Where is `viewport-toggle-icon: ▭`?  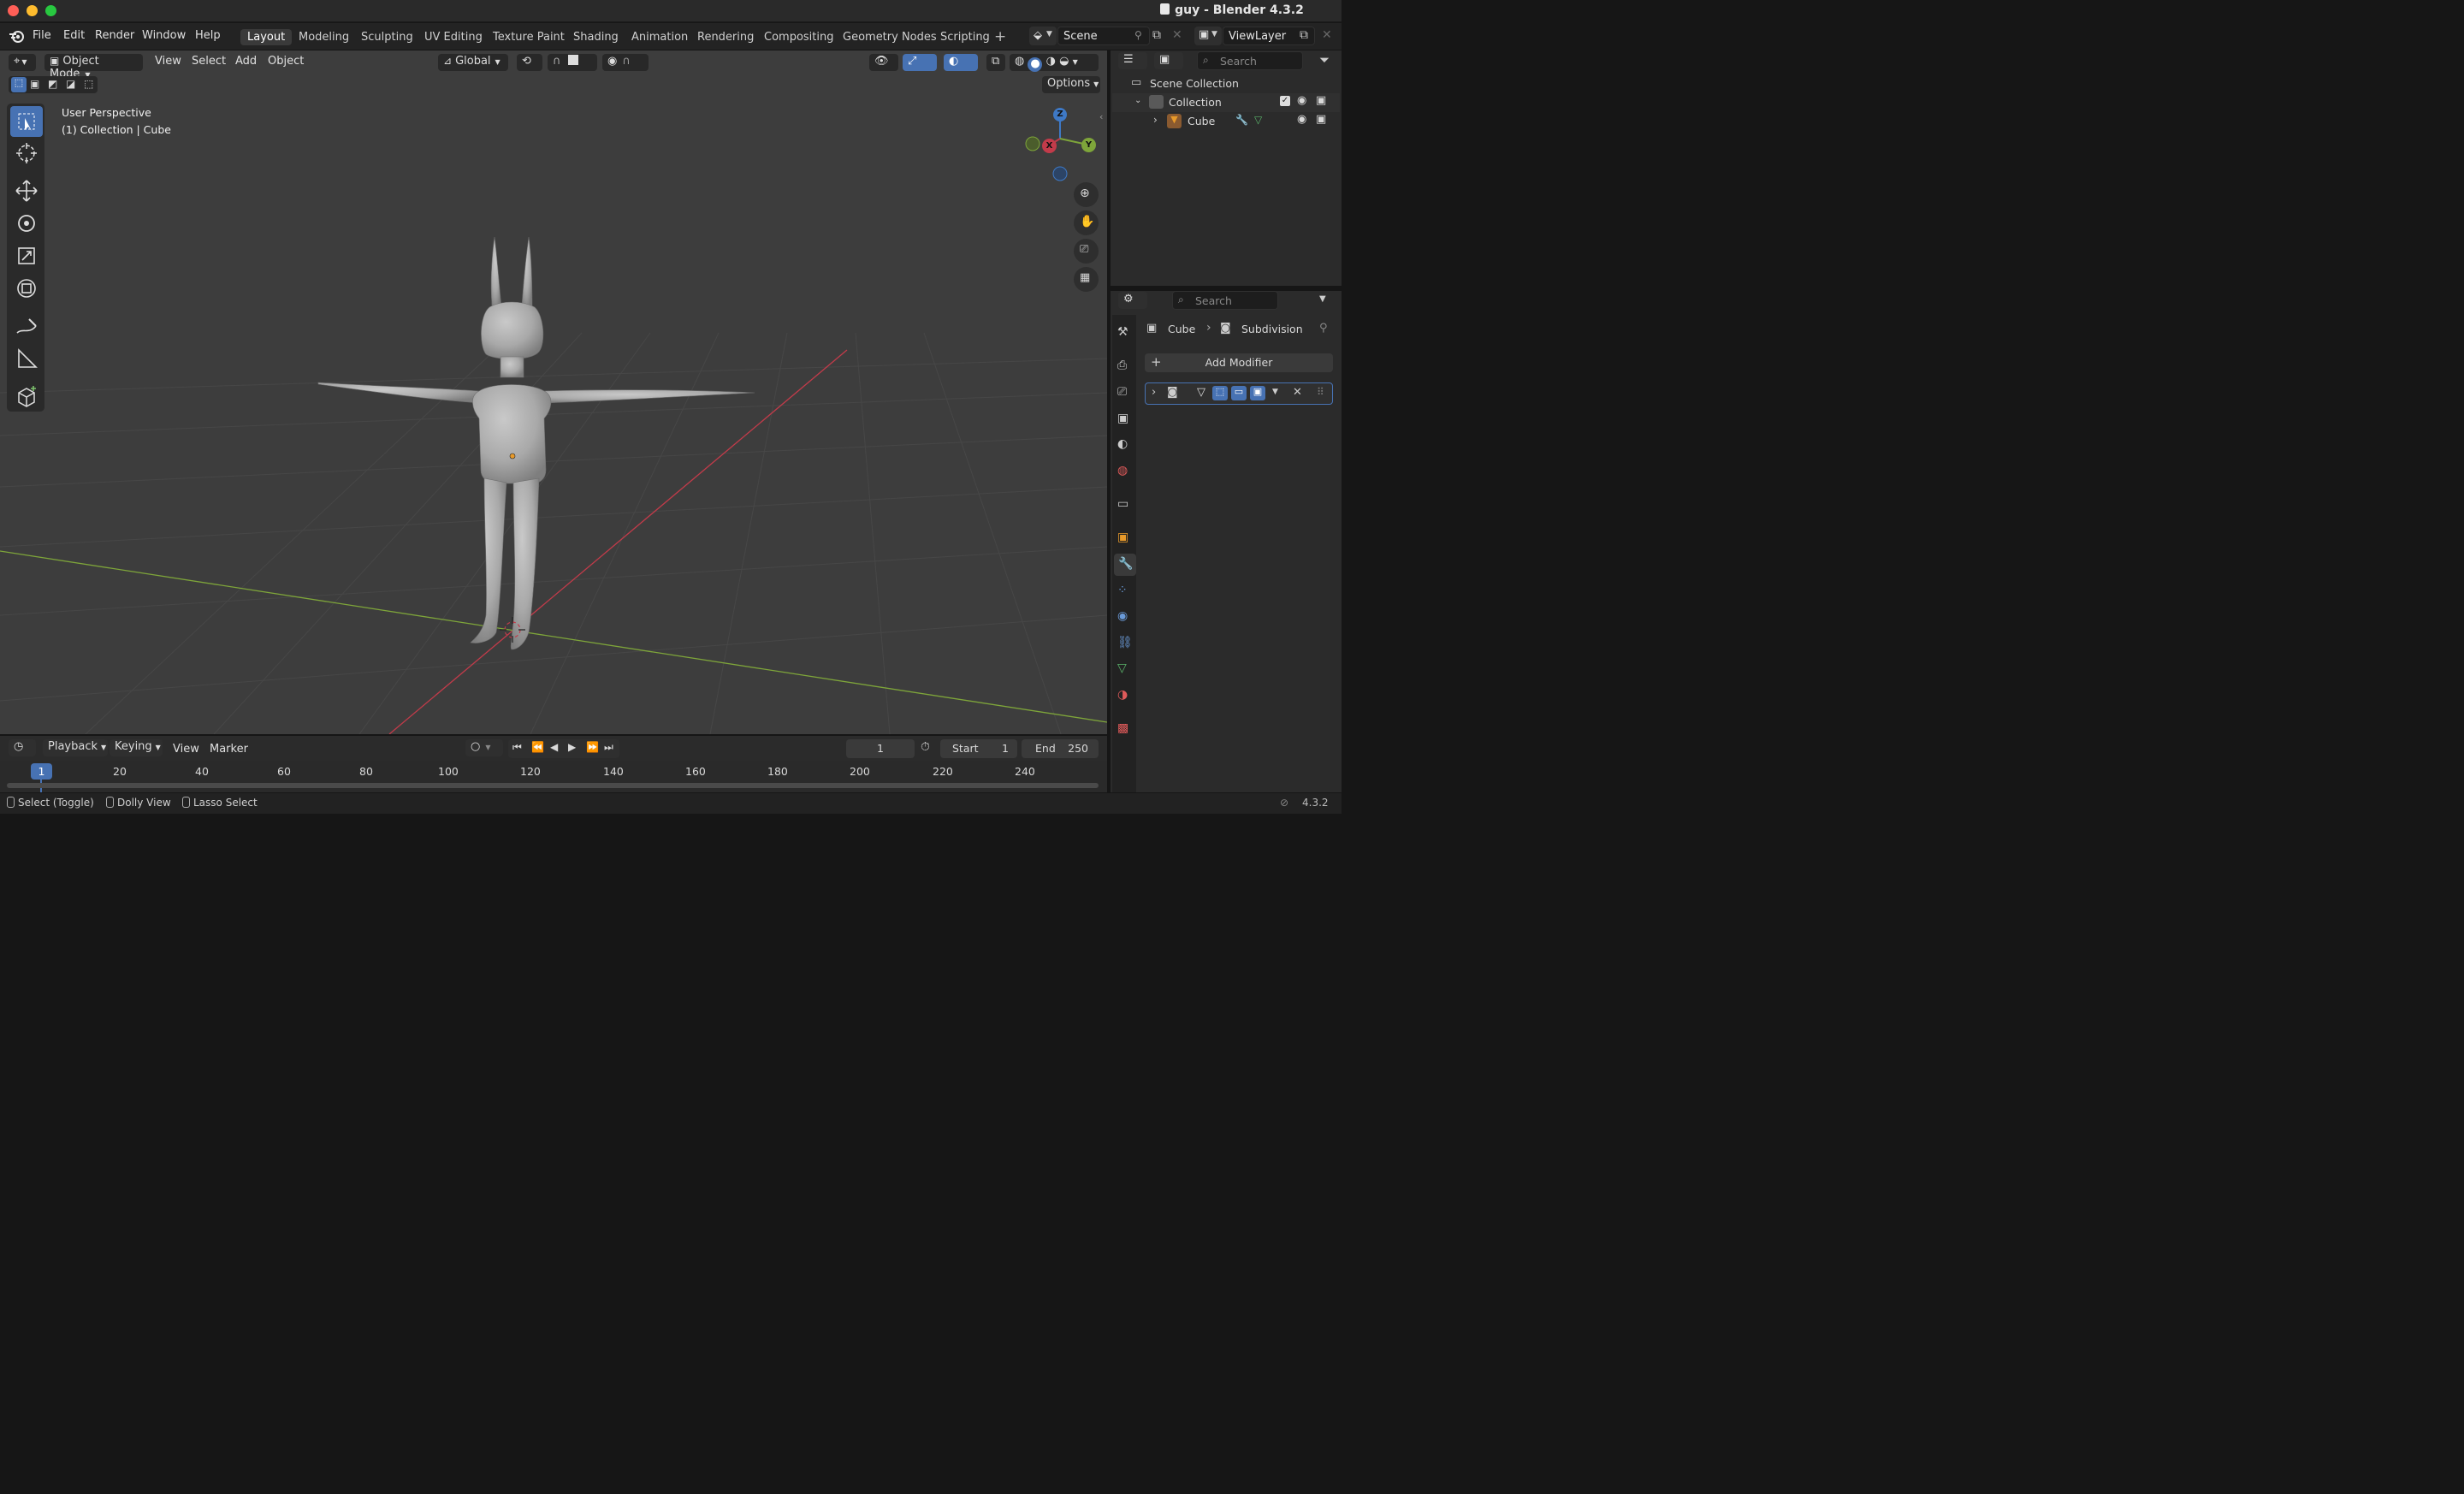 viewport-toggle-icon: ▭ is located at coordinates (1239, 393).